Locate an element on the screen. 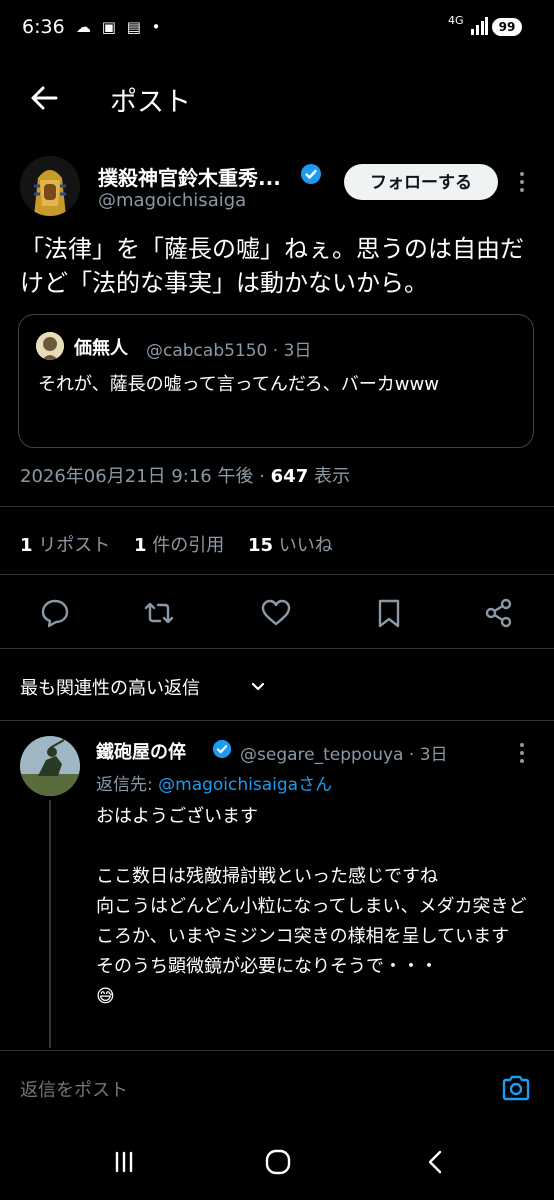  thread-line is located at coordinates (50, 924).